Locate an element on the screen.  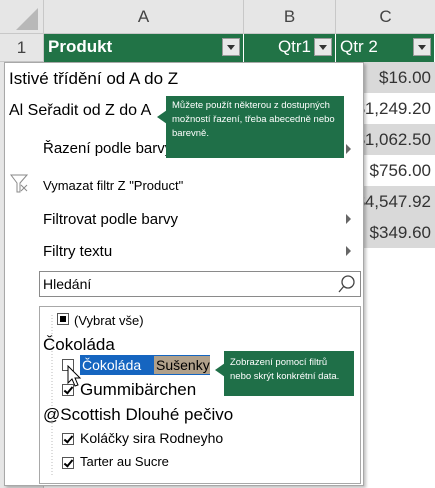
select-all-checkbox is located at coordinates (63, 319).